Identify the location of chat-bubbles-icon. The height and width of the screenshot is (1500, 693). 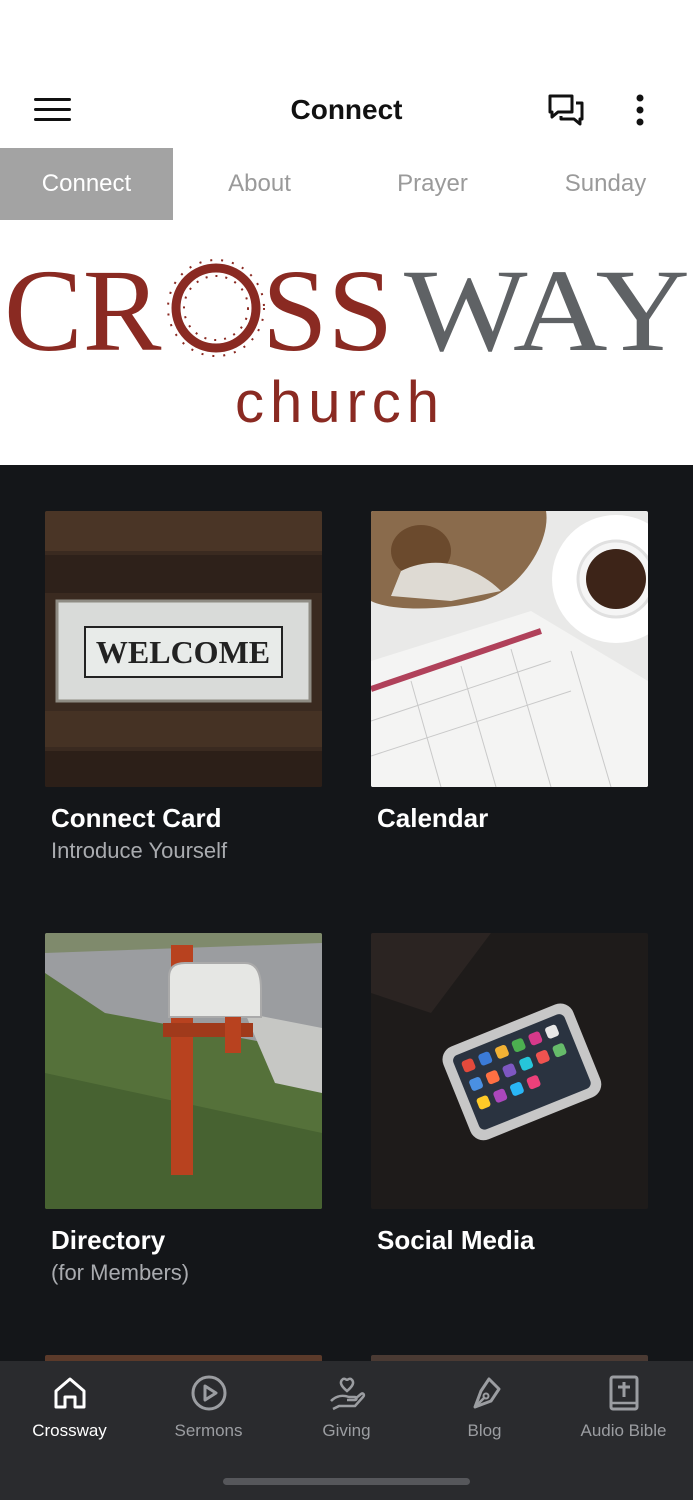
(566, 110).